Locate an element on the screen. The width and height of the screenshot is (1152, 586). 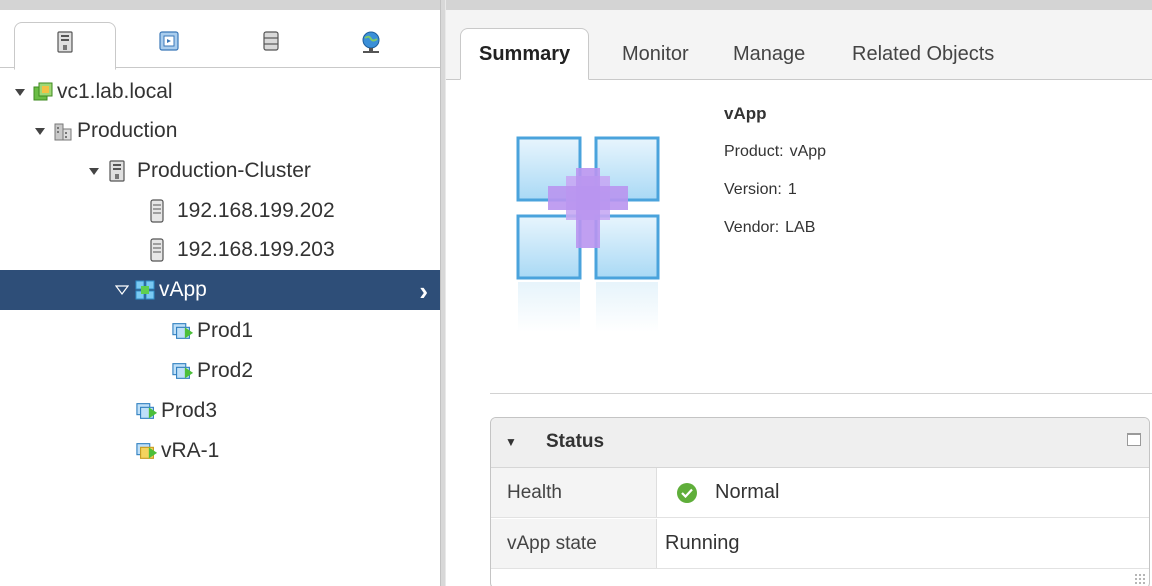
navigator-tab-bar is located at coordinates (220, 40).